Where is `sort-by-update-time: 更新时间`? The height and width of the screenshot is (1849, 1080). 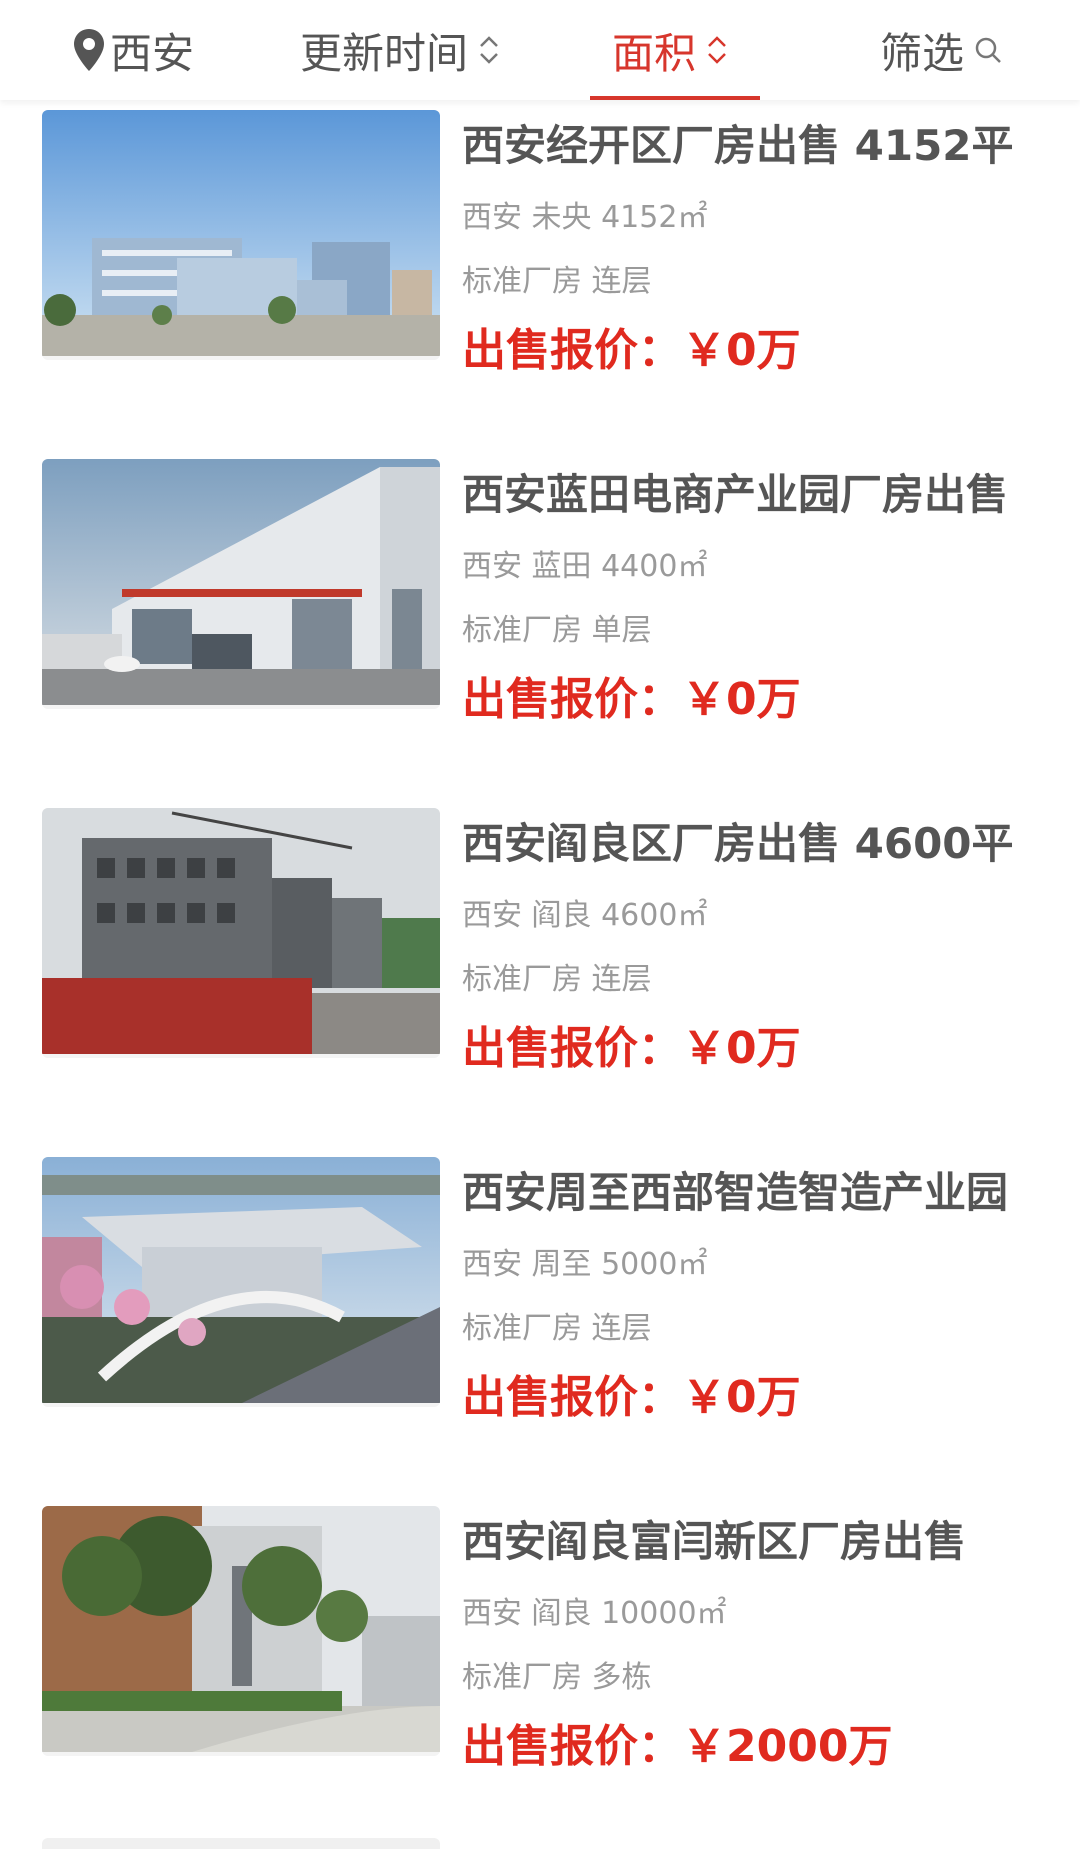 sort-by-update-time: 更新时间 is located at coordinates (401, 50).